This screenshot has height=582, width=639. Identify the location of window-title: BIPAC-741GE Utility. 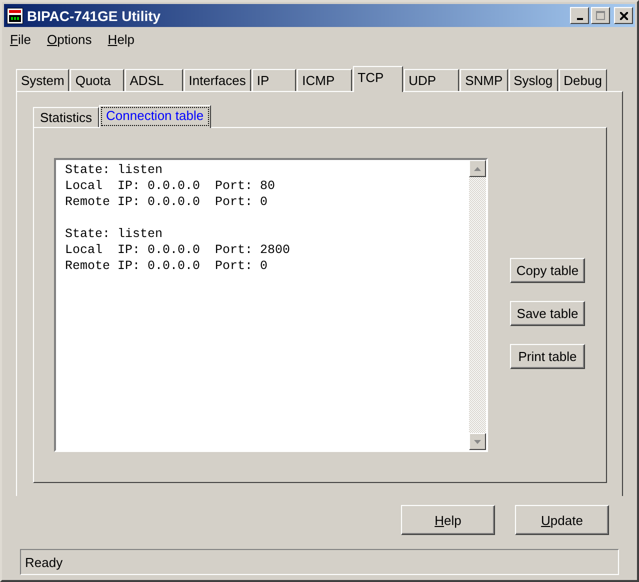
(94, 16).